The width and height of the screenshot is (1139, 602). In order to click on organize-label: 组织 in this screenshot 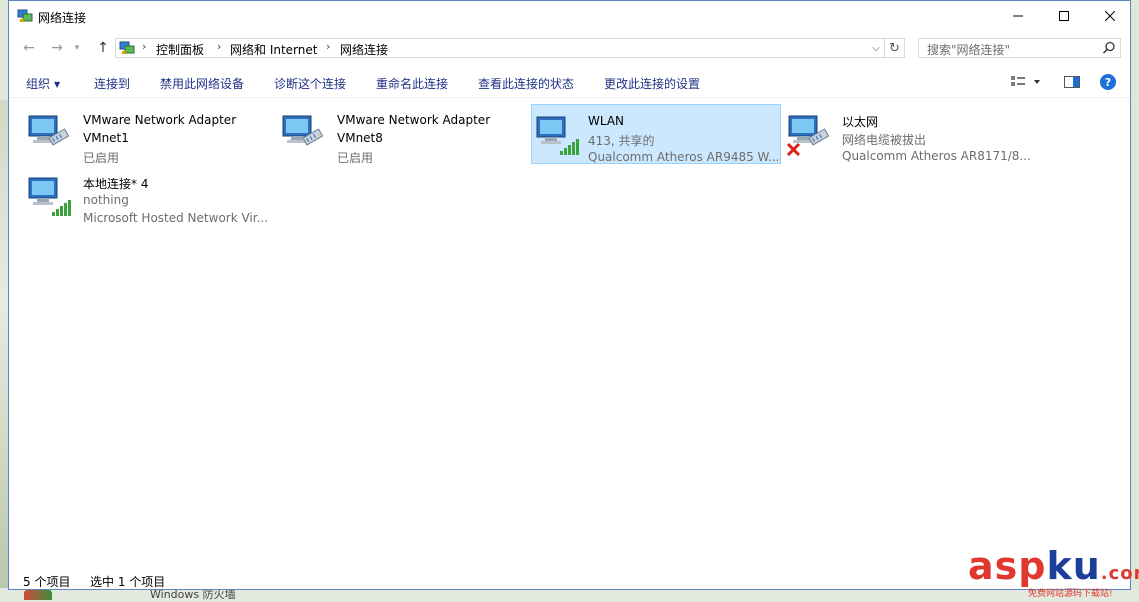, I will do `click(38, 84)`.